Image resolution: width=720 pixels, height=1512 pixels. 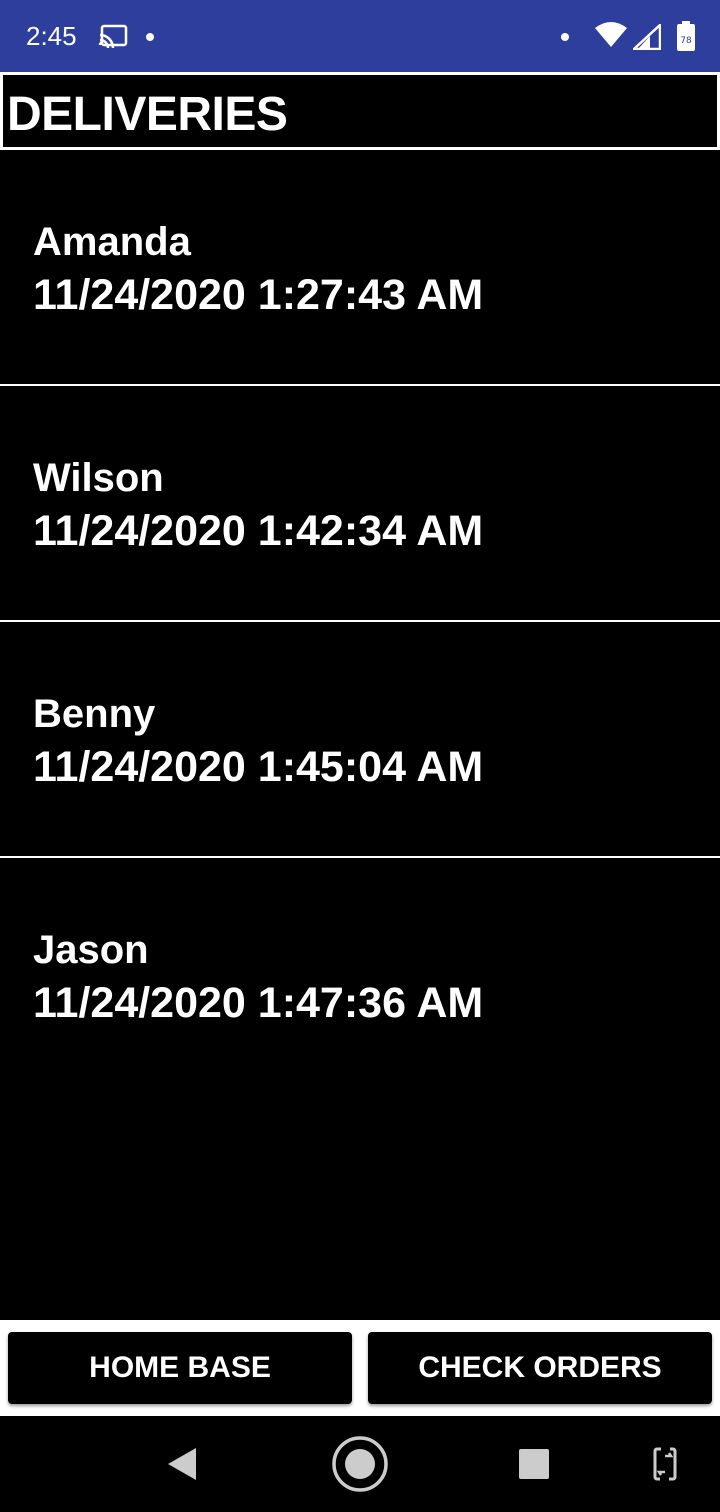 What do you see at coordinates (611, 37) in the screenshot?
I see `wifi-icon` at bounding box center [611, 37].